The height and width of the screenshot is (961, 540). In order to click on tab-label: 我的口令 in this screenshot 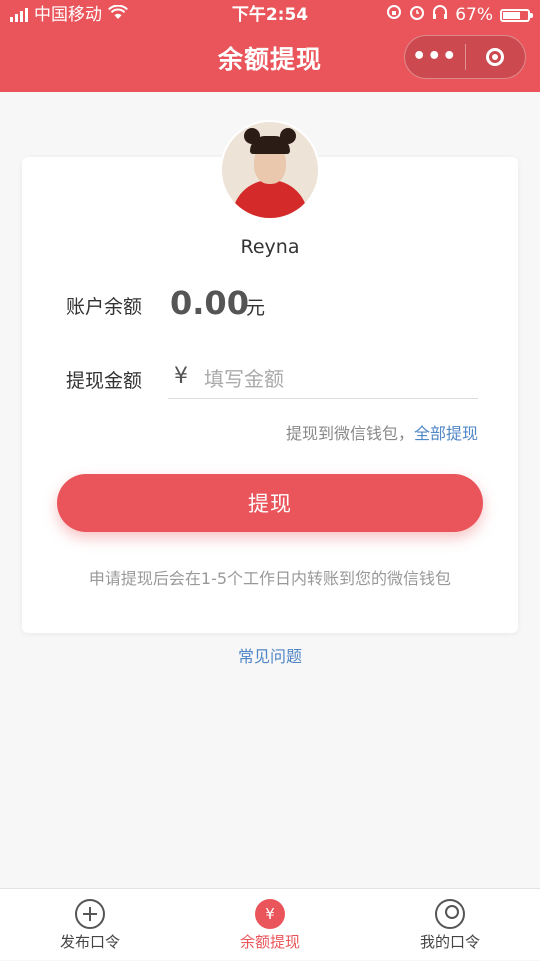, I will do `click(449, 942)`.